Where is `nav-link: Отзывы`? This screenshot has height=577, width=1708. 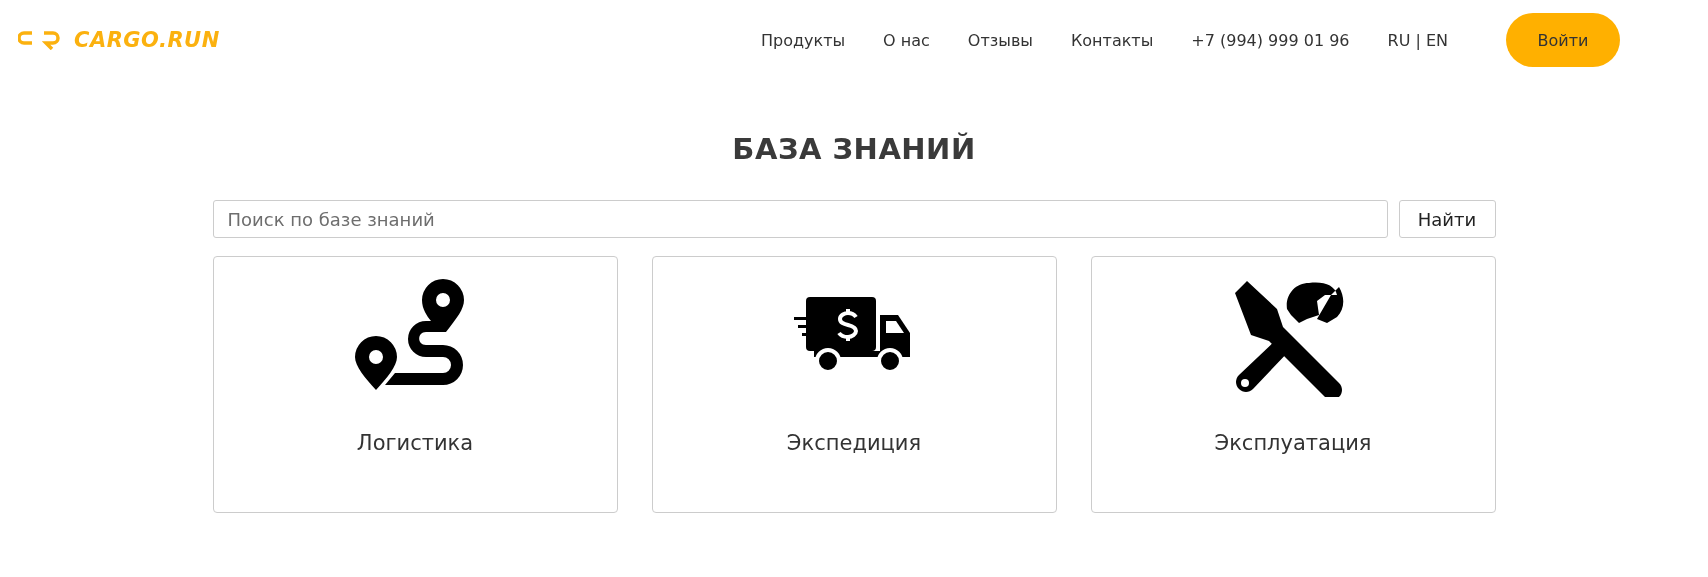
nav-link: Отзывы is located at coordinates (1000, 40).